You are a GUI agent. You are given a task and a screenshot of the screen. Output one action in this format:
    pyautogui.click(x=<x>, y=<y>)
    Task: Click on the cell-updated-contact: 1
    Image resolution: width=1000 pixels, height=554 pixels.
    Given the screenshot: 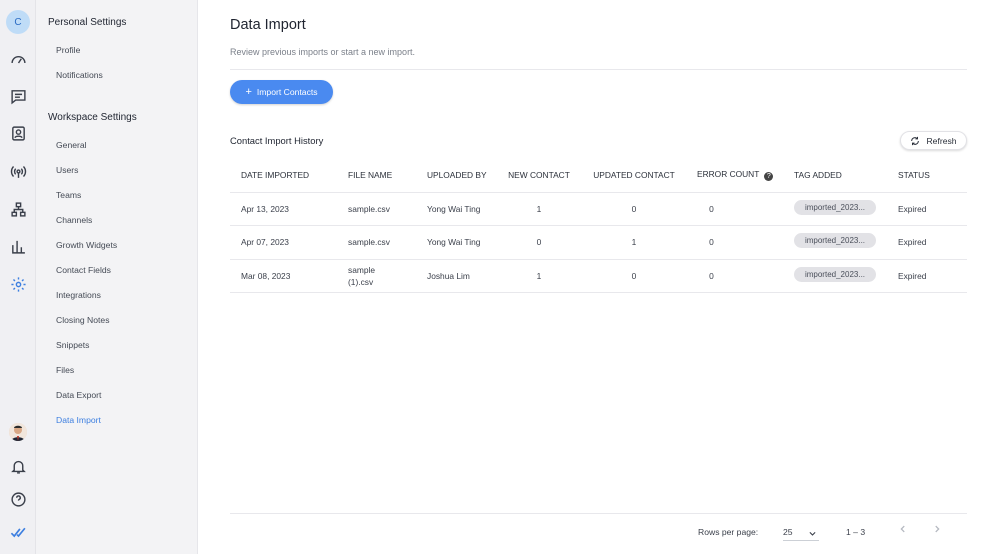 What is the action you would take?
    pyautogui.click(x=634, y=242)
    